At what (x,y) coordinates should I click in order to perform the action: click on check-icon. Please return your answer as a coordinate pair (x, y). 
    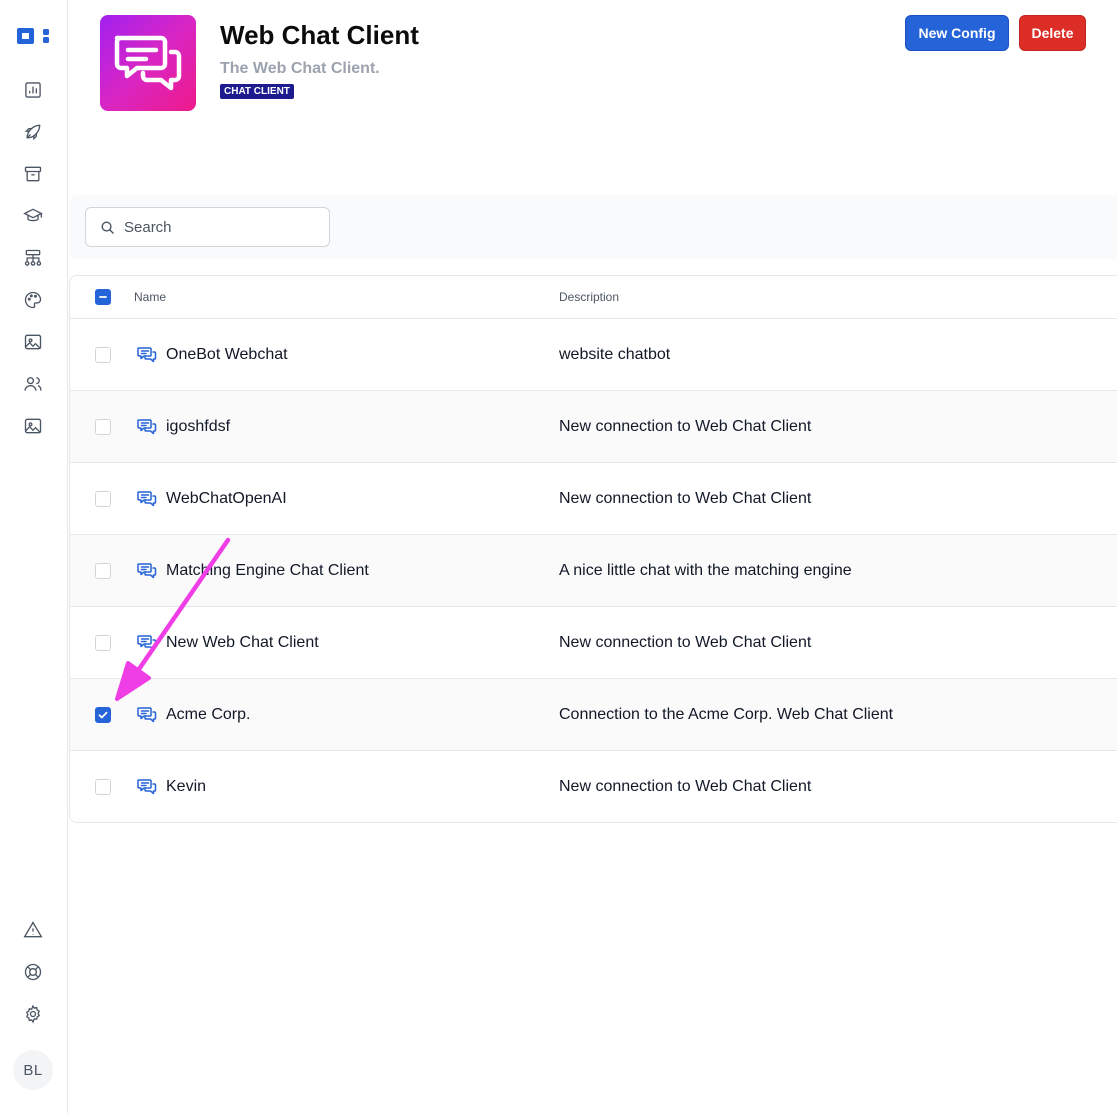
    Looking at the image, I should click on (103, 715).